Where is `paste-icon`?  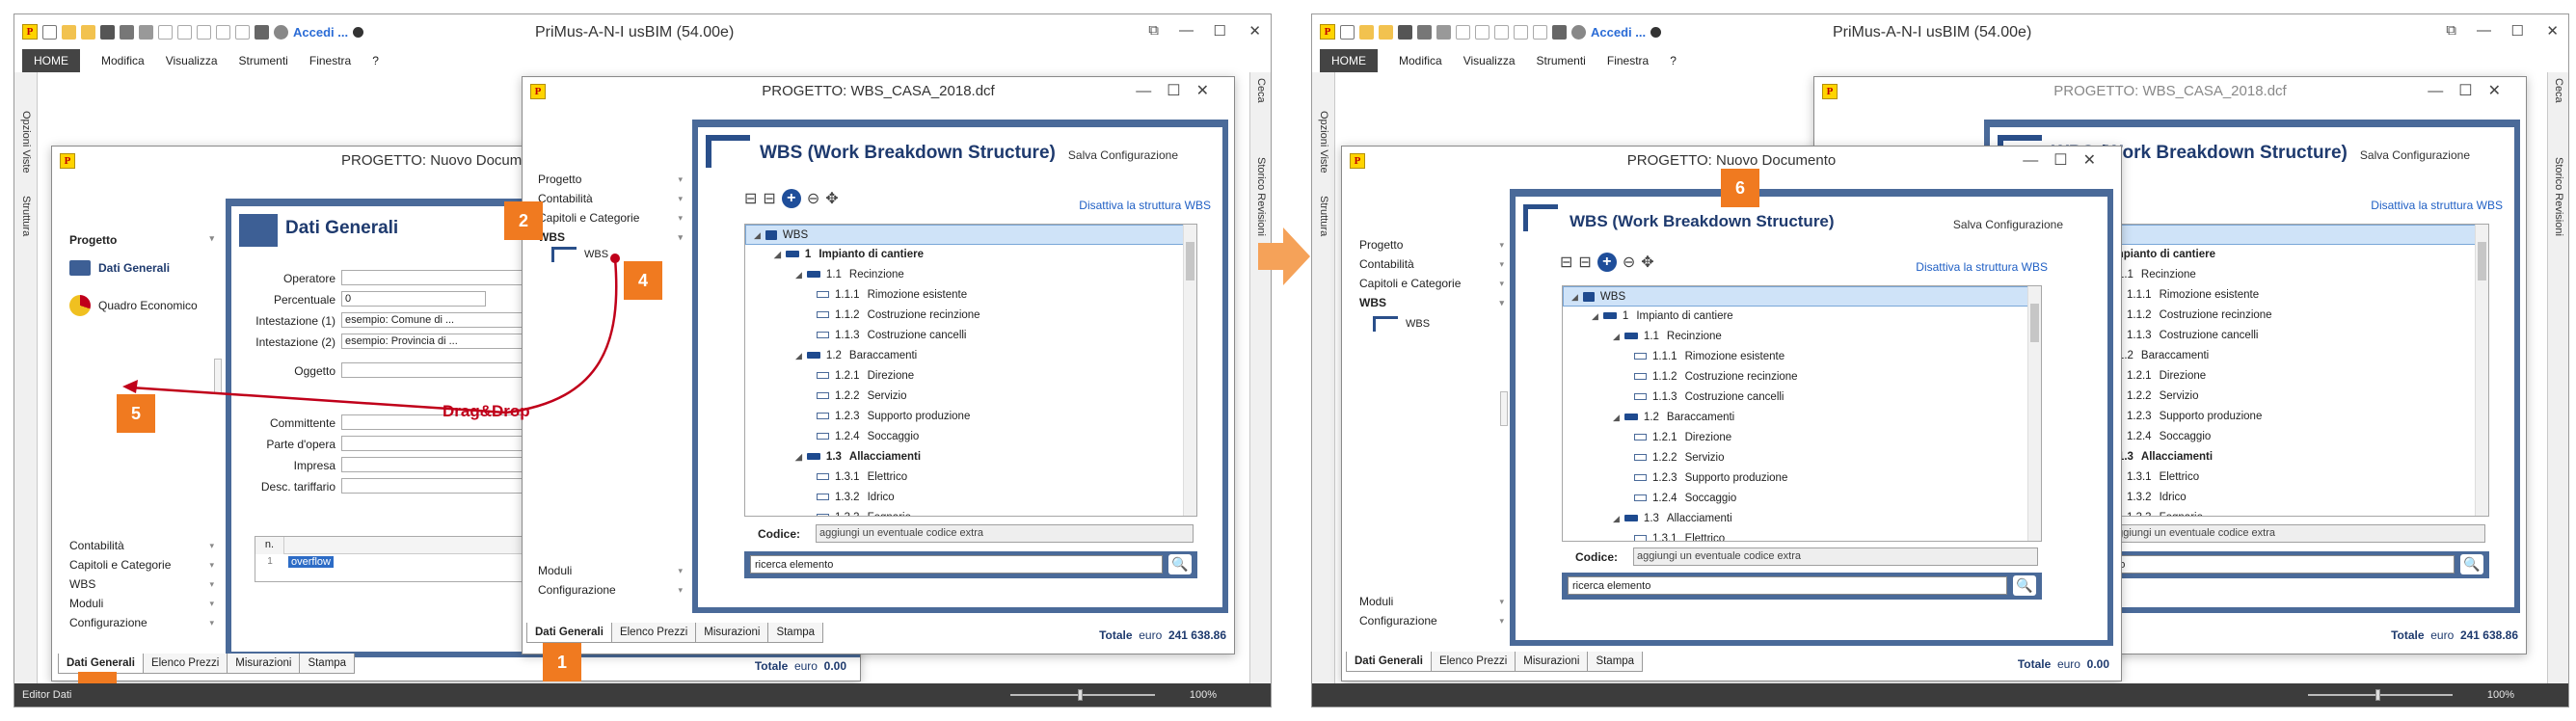
paste-icon is located at coordinates (1540, 32).